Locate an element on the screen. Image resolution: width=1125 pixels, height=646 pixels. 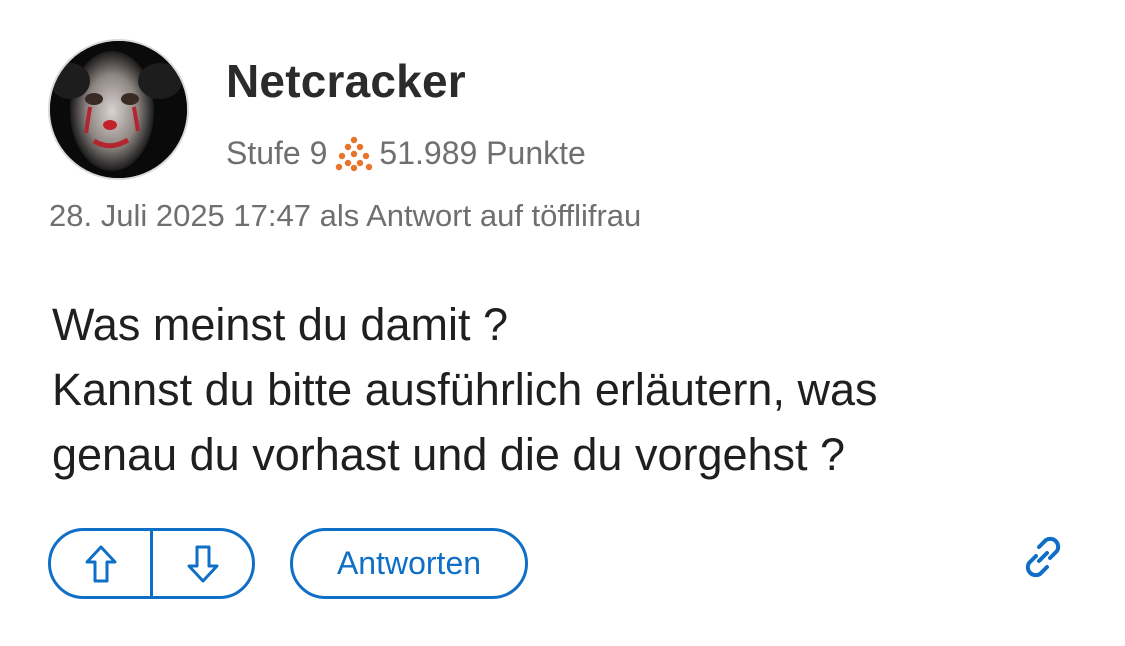
copy-link-button is located at coordinates (1043, 557).